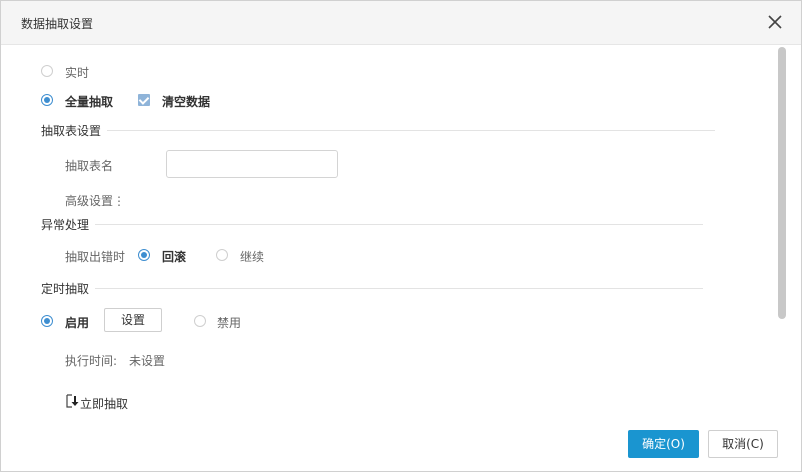  I want to click on close-icon-glyph, so click(775, 22).